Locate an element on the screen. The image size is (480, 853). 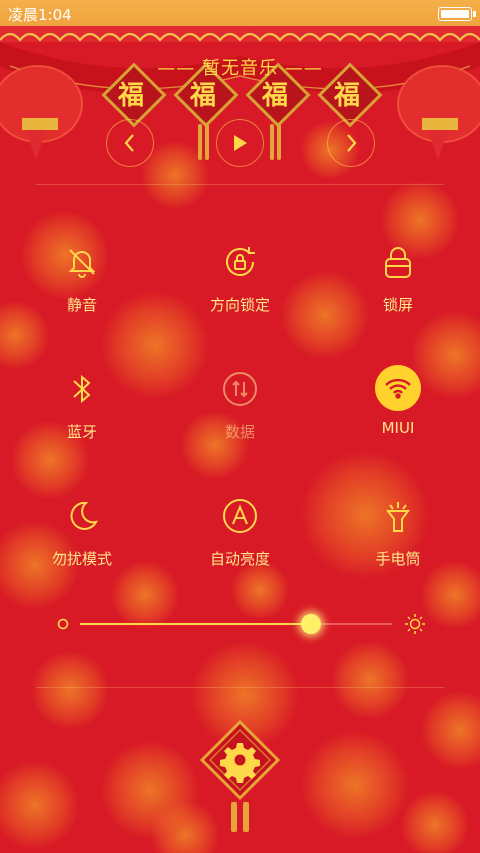
play-icon is located at coordinates (240, 143).